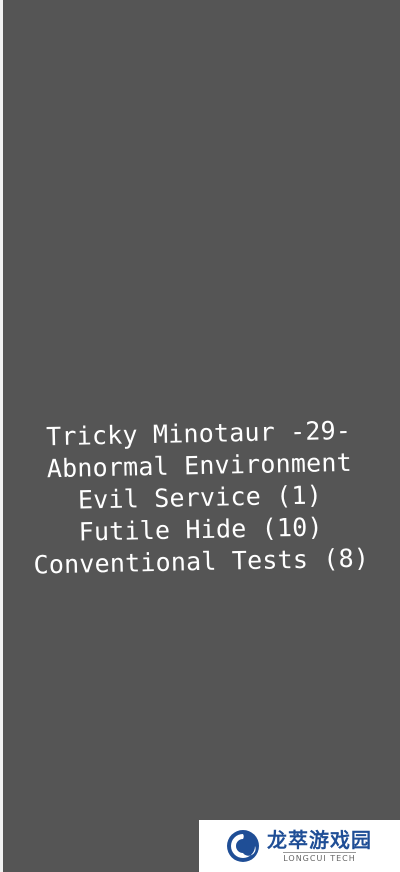  What do you see at coordinates (319, 840) in the screenshot?
I see `watermark-name: 龙萃游戏园` at bounding box center [319, 840].